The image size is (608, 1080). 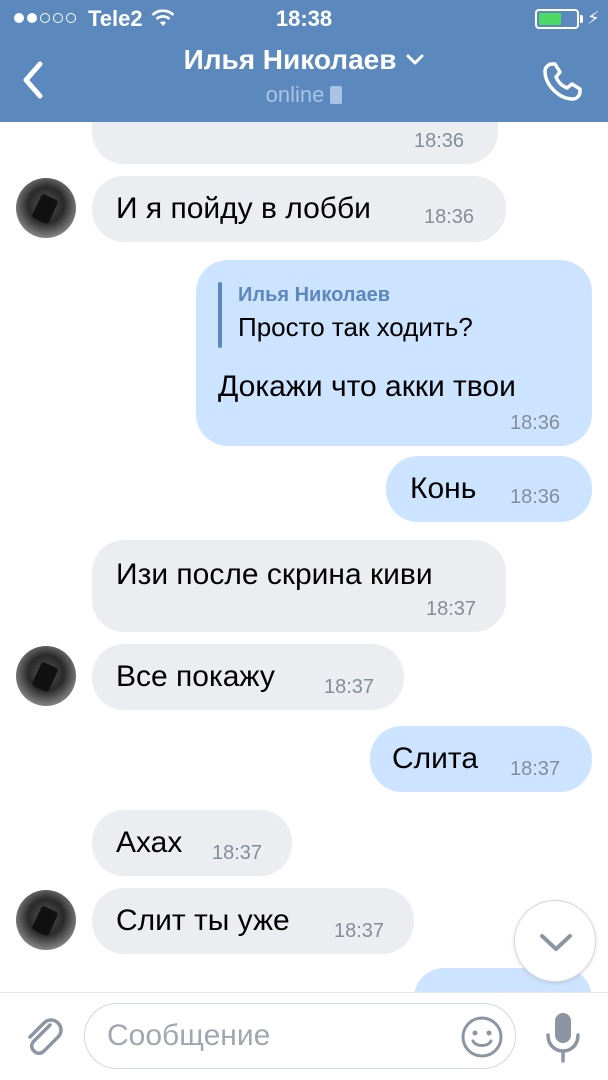 I want to click on message-bubble-incoming: И я пойду в лобби 18:36, so click(x=299, y=209).